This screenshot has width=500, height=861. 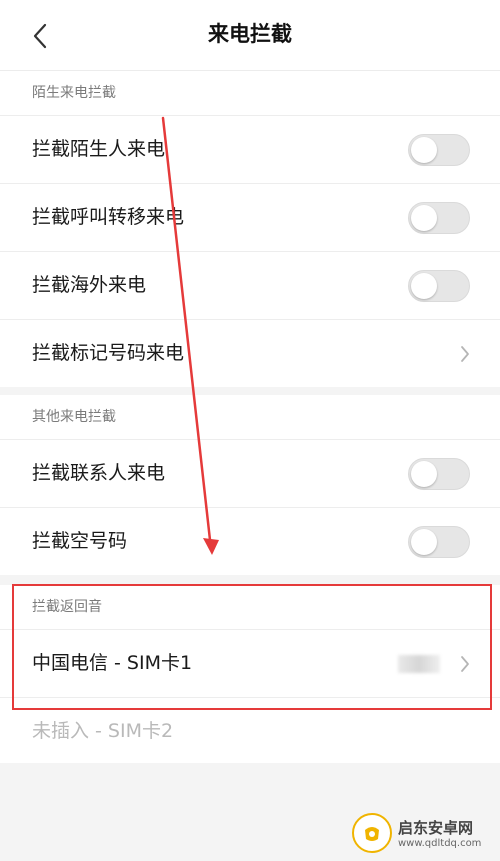 What do you see at coordinates (112, 663) in the screenshot?
I see `row-label: 中国电信 - SIM卡1` at bounding box center [112, 663].